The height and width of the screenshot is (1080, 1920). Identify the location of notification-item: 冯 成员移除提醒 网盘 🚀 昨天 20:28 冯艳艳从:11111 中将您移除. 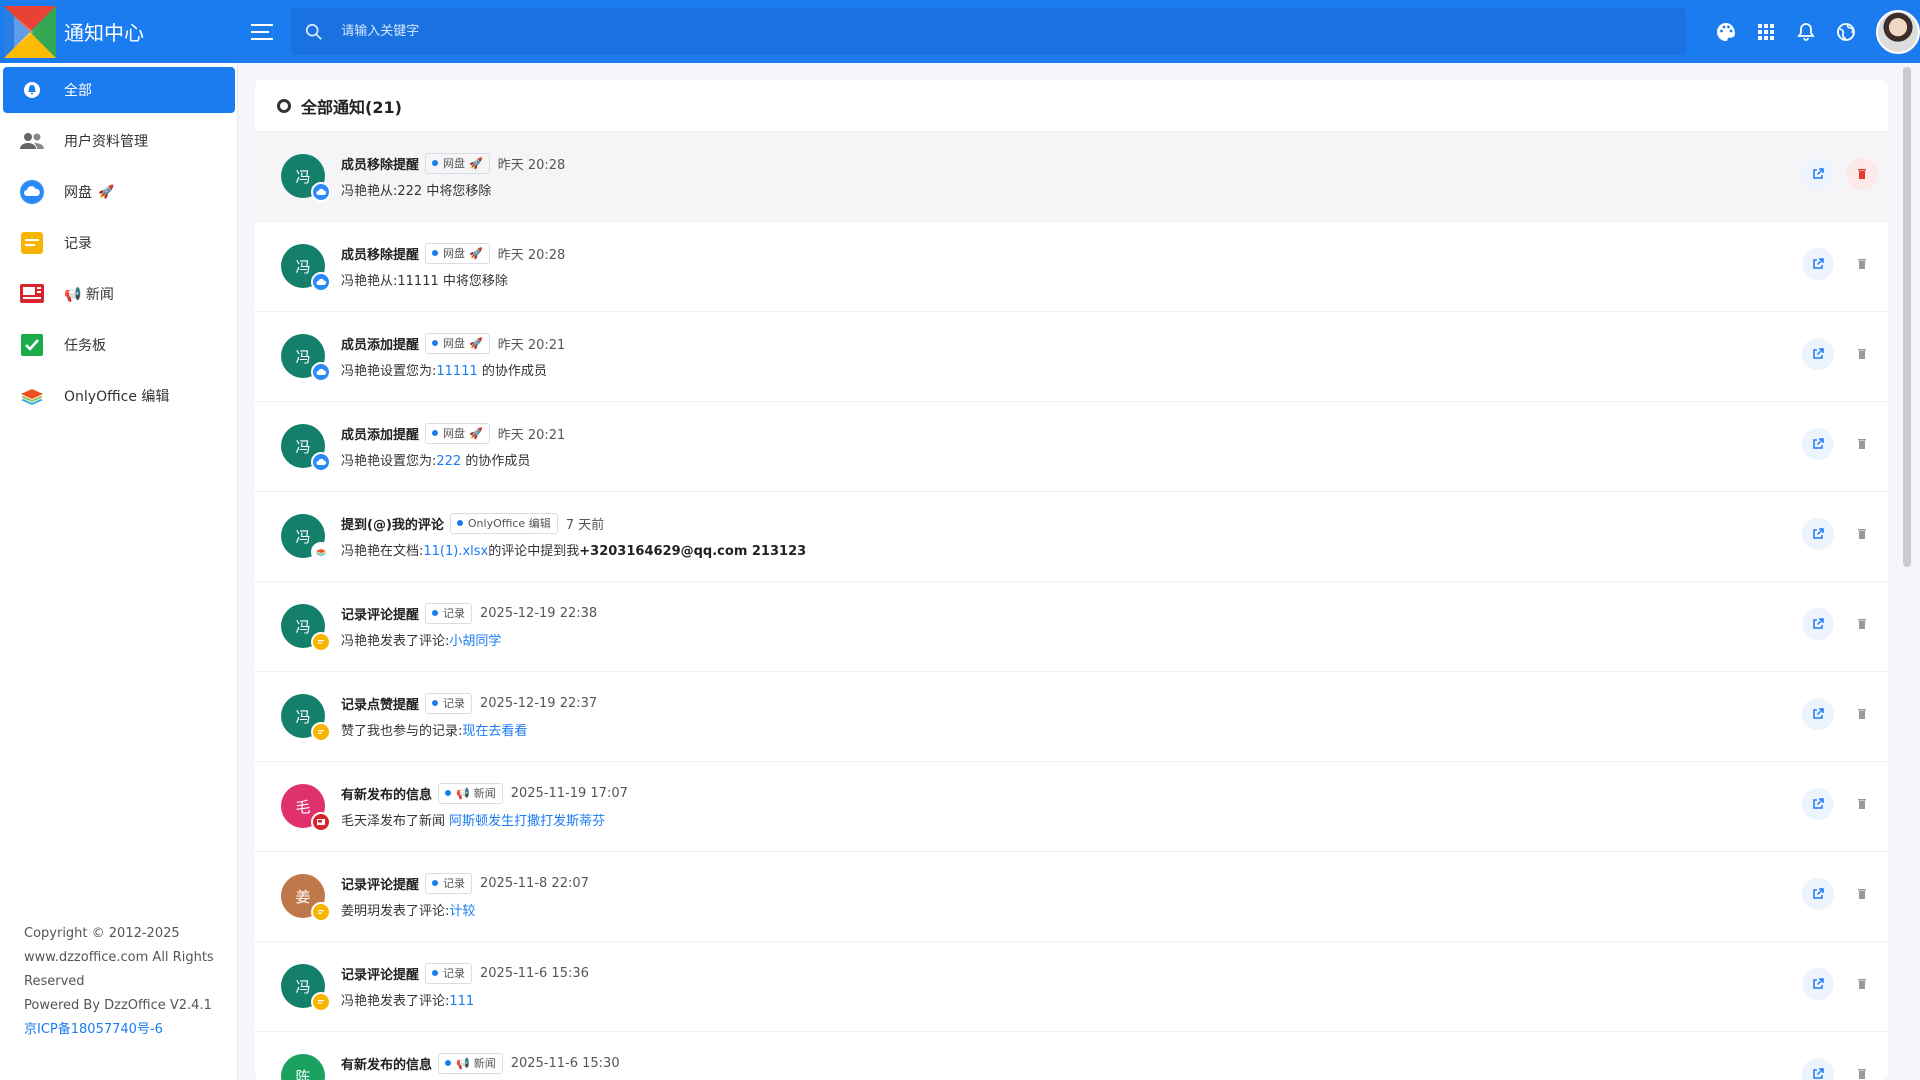
(1071, 267).